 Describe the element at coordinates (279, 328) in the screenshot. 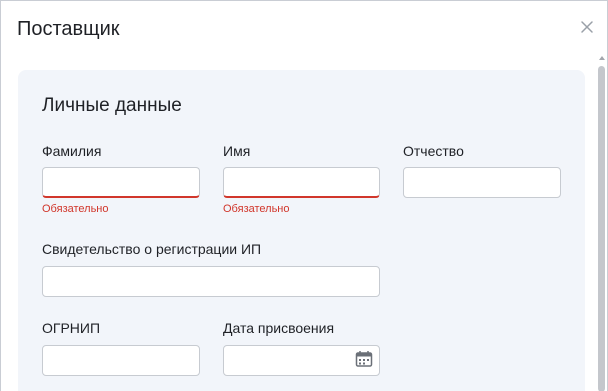

I see `assign-date-label: Дата присвоения` at that location.